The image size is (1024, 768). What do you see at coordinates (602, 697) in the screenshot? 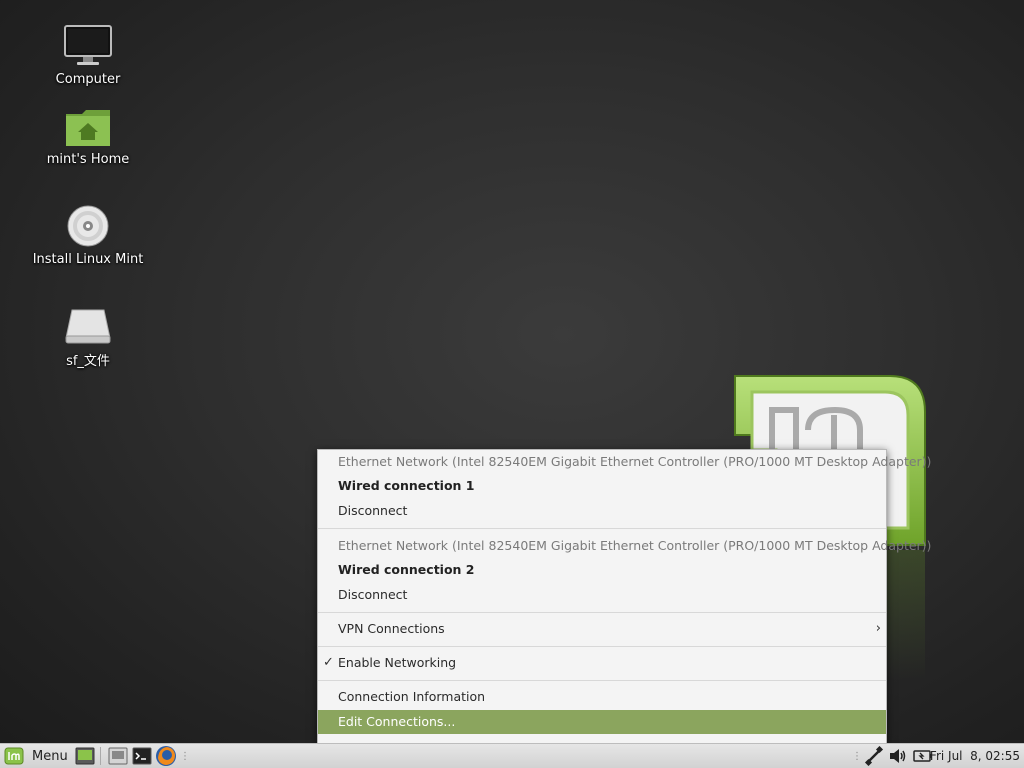
I see `connection-information-item: Connection Information` at bounding box center [602, 697].